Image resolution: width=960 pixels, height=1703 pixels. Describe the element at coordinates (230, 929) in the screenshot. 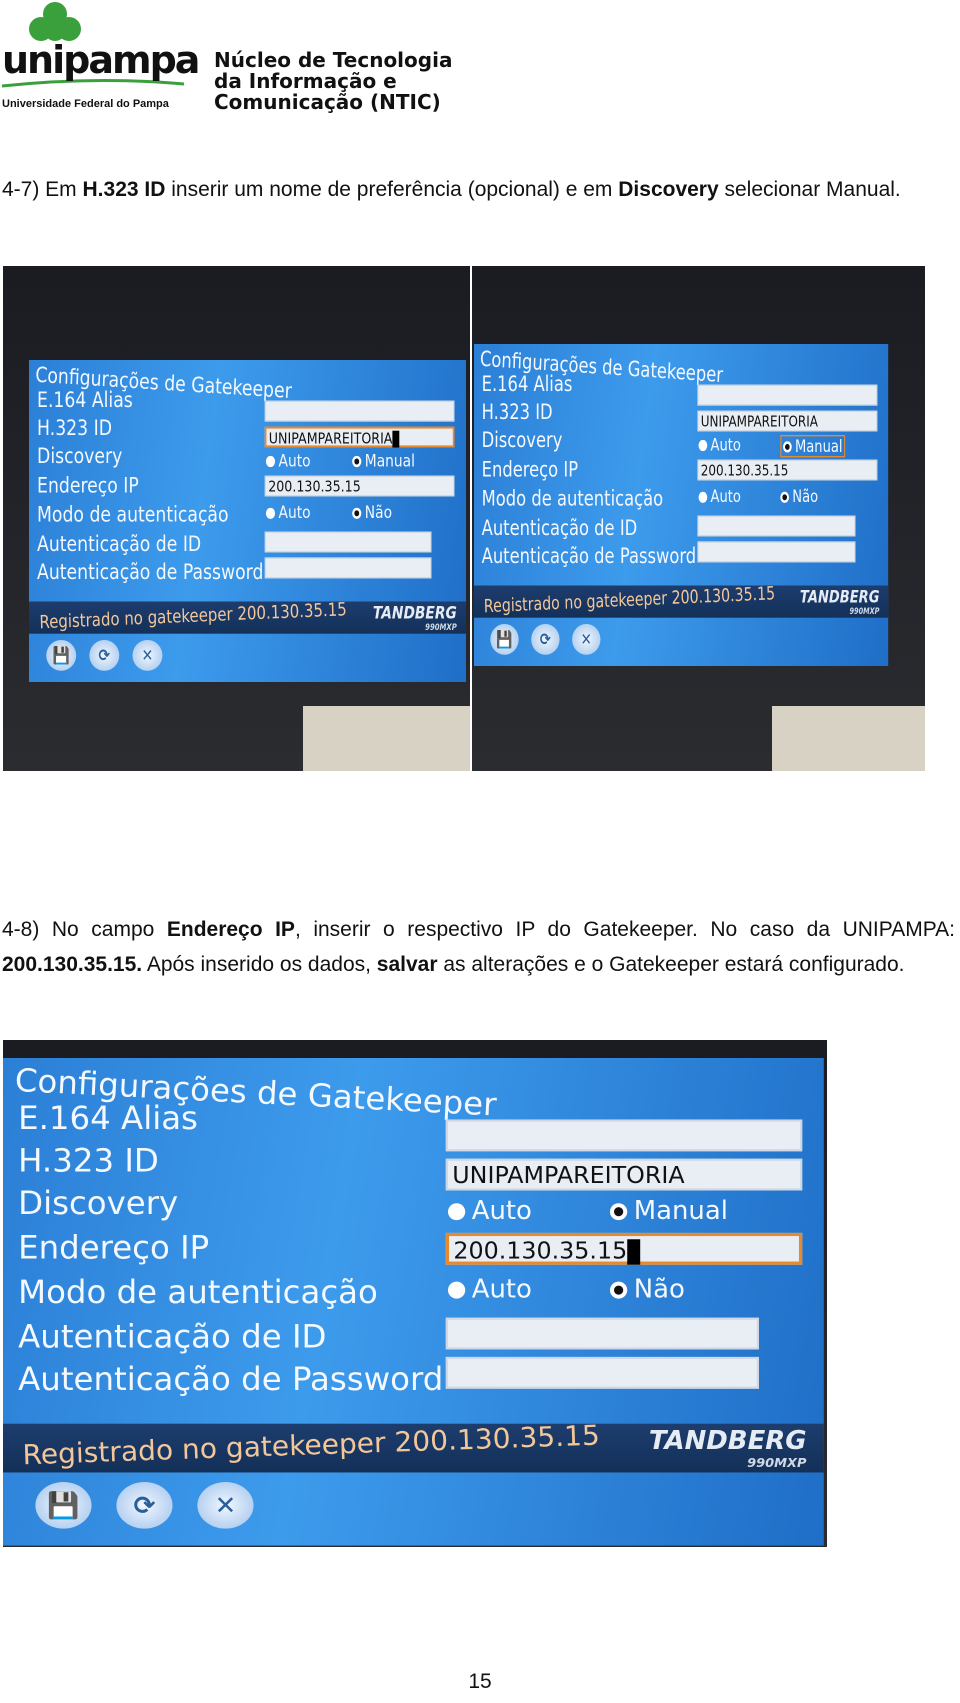

I see `bold-term: Endereço IP` at that location.